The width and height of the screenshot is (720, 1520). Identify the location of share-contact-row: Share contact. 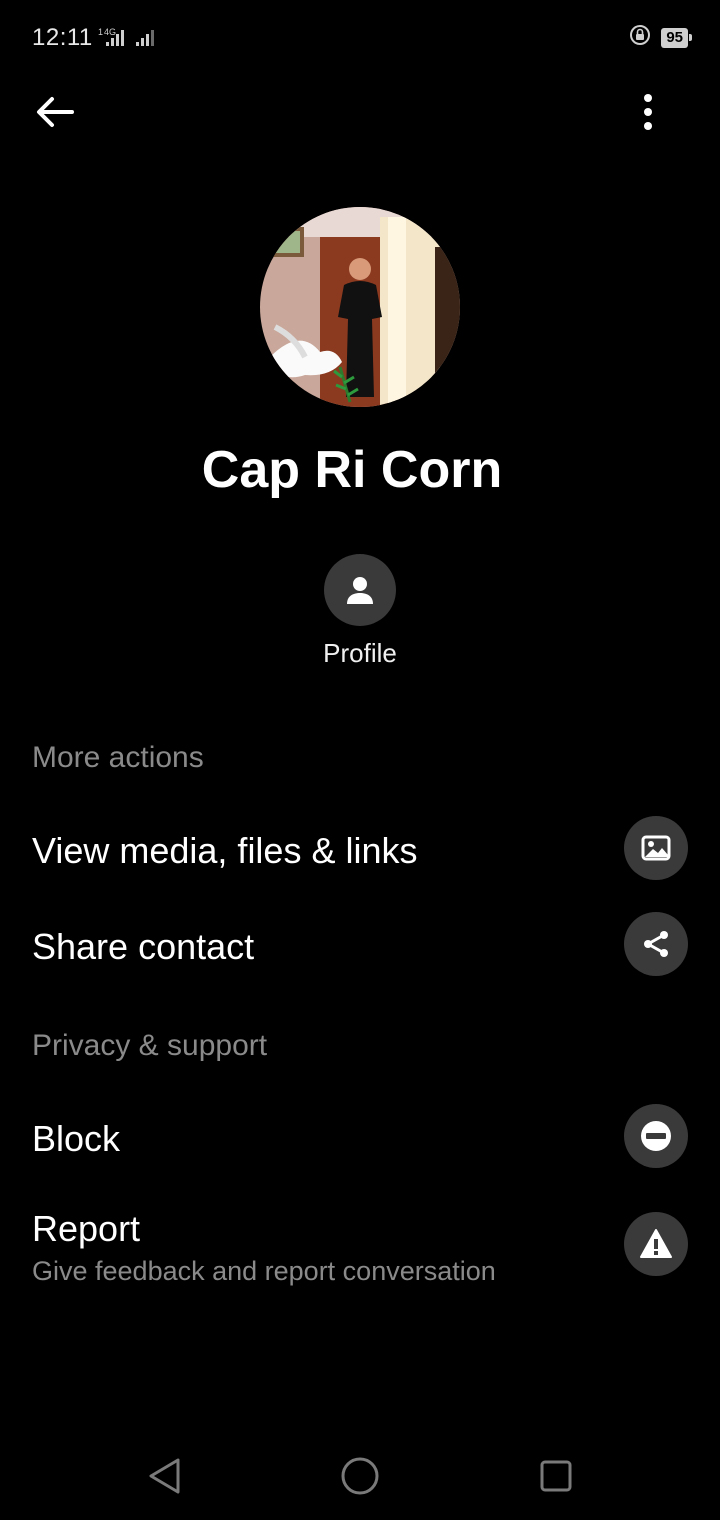
(360, 944).